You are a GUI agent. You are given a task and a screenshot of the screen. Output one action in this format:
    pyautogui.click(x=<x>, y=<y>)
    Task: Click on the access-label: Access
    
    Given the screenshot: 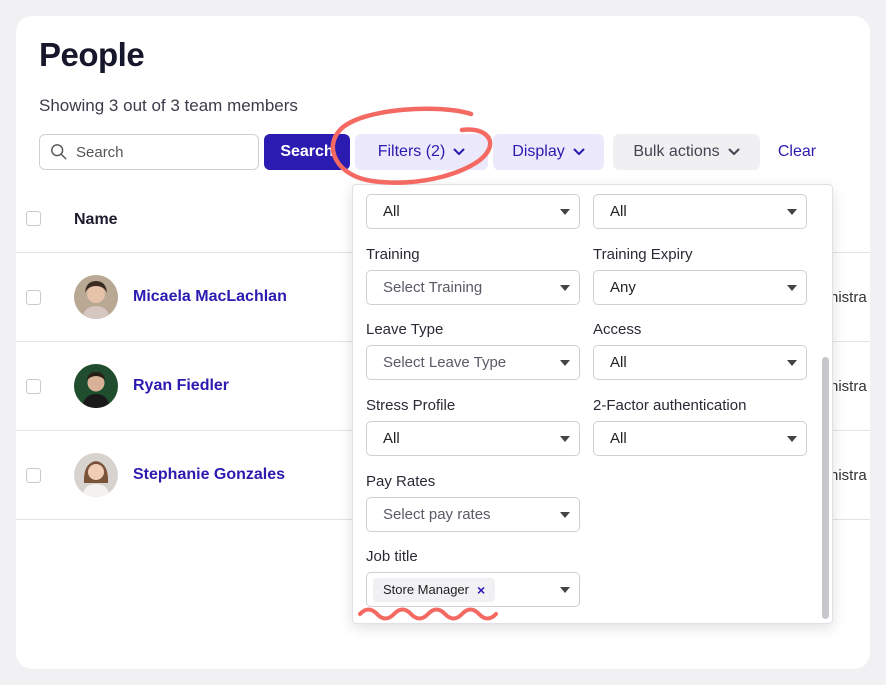 What is the action you would take?
    pyautogui.click(x=617, y=329)
    